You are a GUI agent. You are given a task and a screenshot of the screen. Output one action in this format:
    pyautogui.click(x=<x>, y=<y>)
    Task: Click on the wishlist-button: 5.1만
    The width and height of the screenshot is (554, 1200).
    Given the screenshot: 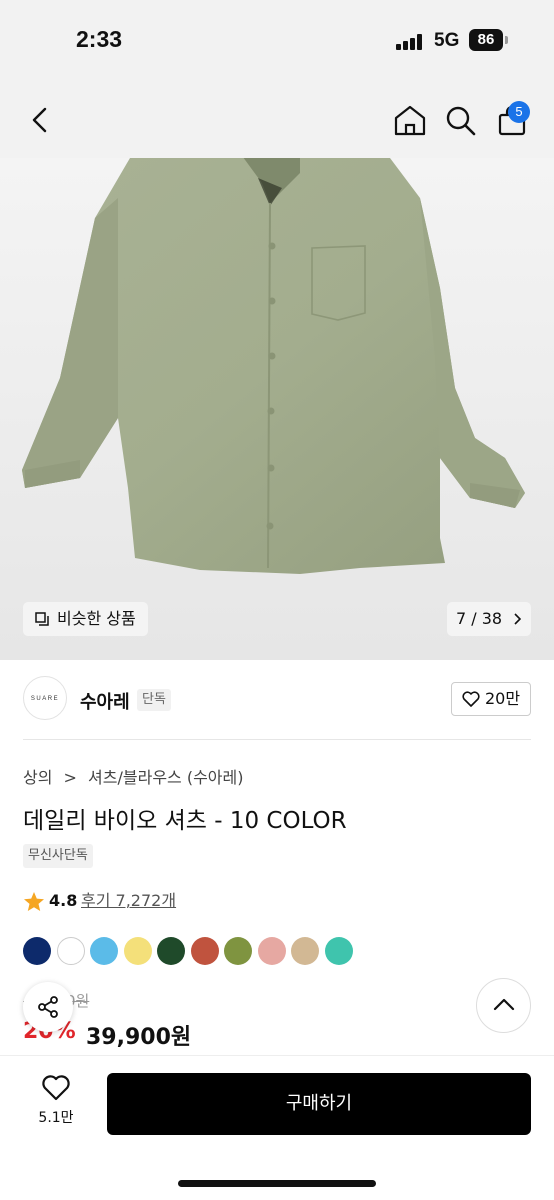 What is the action you would take?
    pyautogui.click(x=56, y=1100)
    